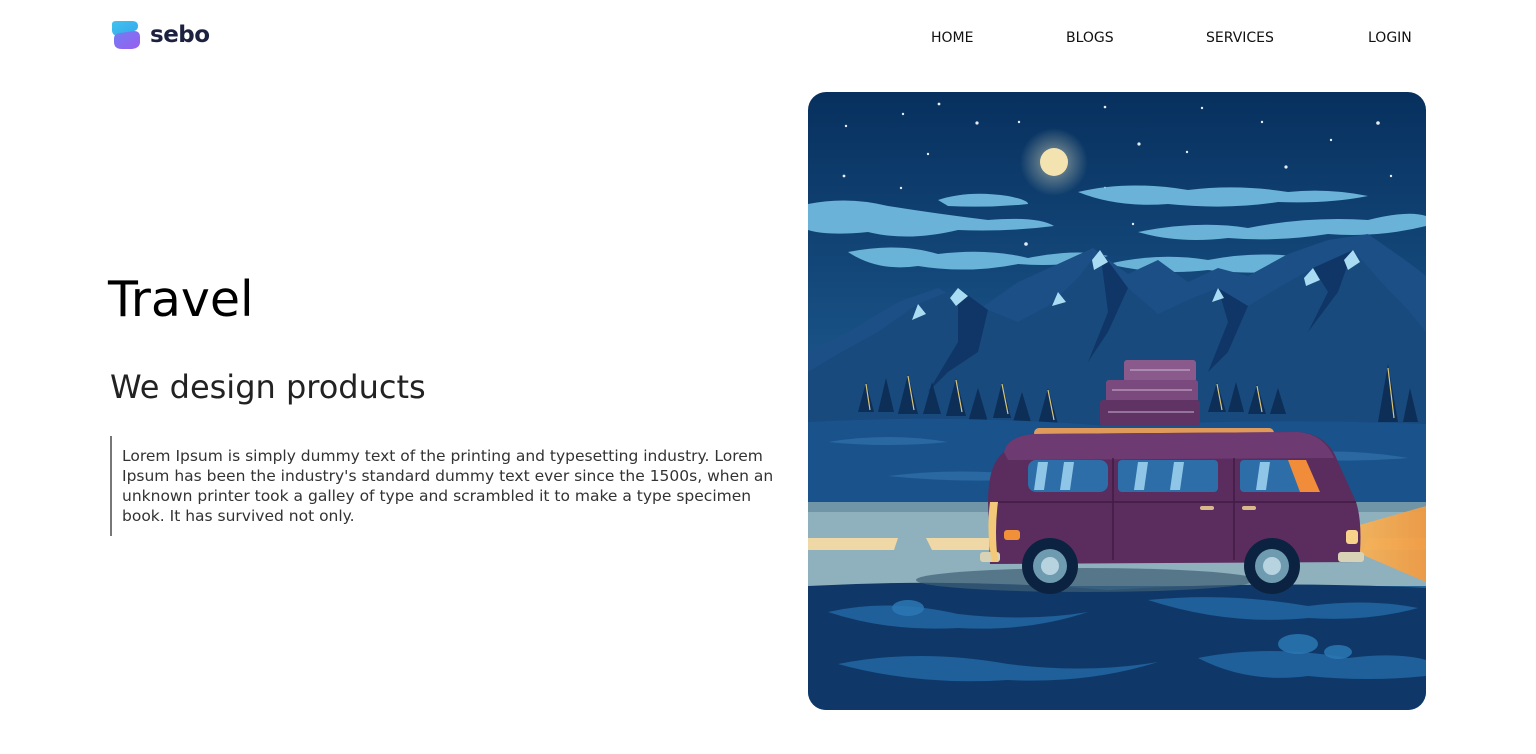  Describe the element at coordinates (1054, 162) in the screenshot. I see `moon` at that location.